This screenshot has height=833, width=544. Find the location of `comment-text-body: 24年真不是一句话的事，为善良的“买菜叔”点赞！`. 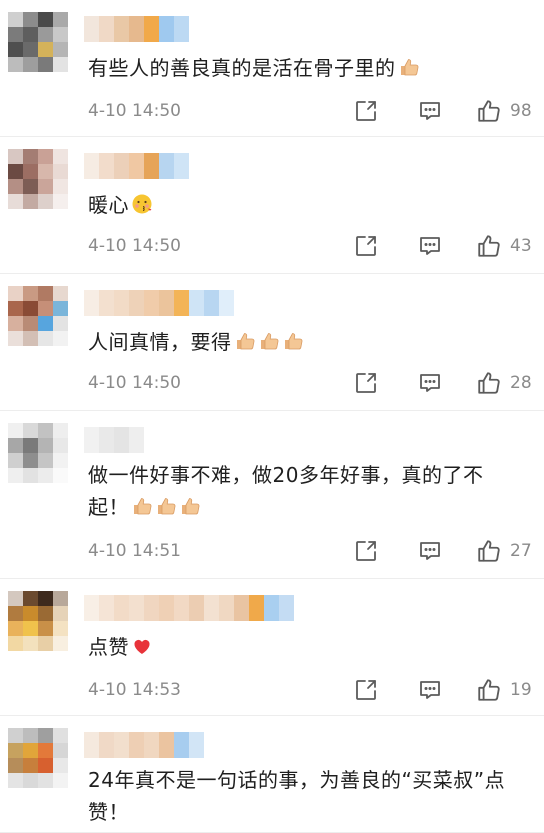

comment-text-body: 24年真不是一句话的事，为善良的“买菜叔”点赞！ is located at coordinates (297, 796).